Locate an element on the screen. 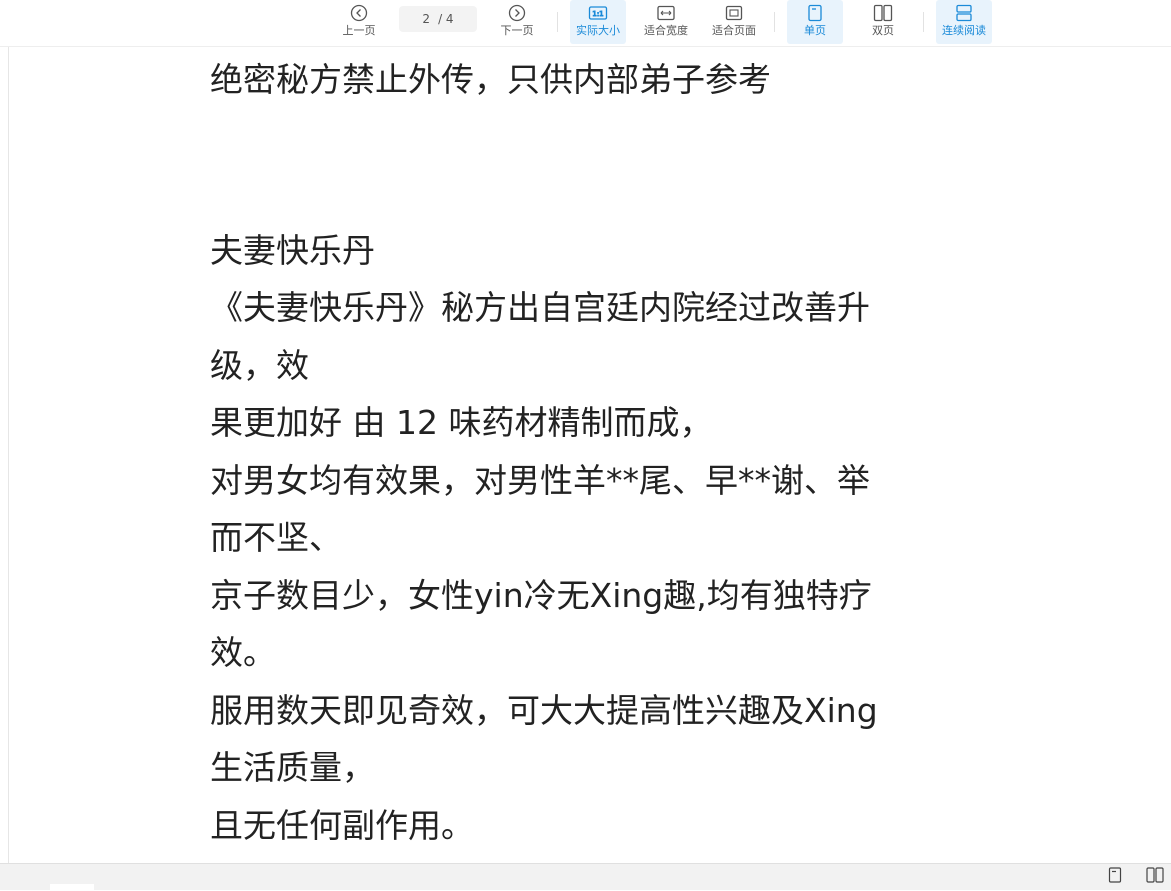 The image size is (1171, 891). statusbar-double-page-button is located at coordinates (1155, 877).